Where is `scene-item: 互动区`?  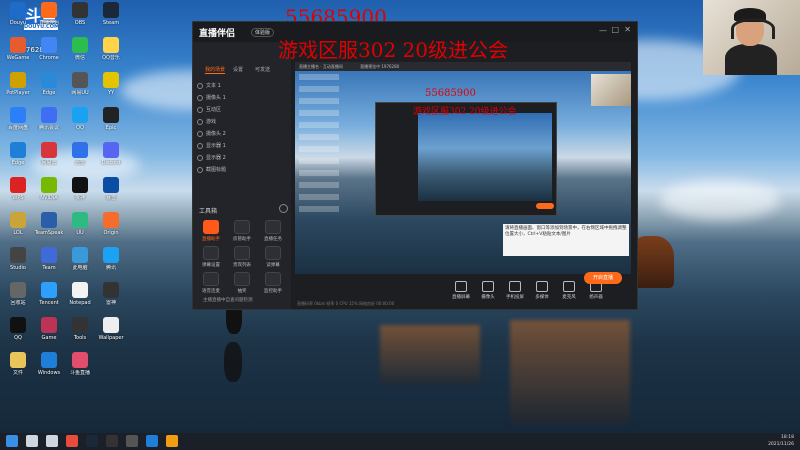 scene-item: 互动区 is located at coordinates (242, 110).